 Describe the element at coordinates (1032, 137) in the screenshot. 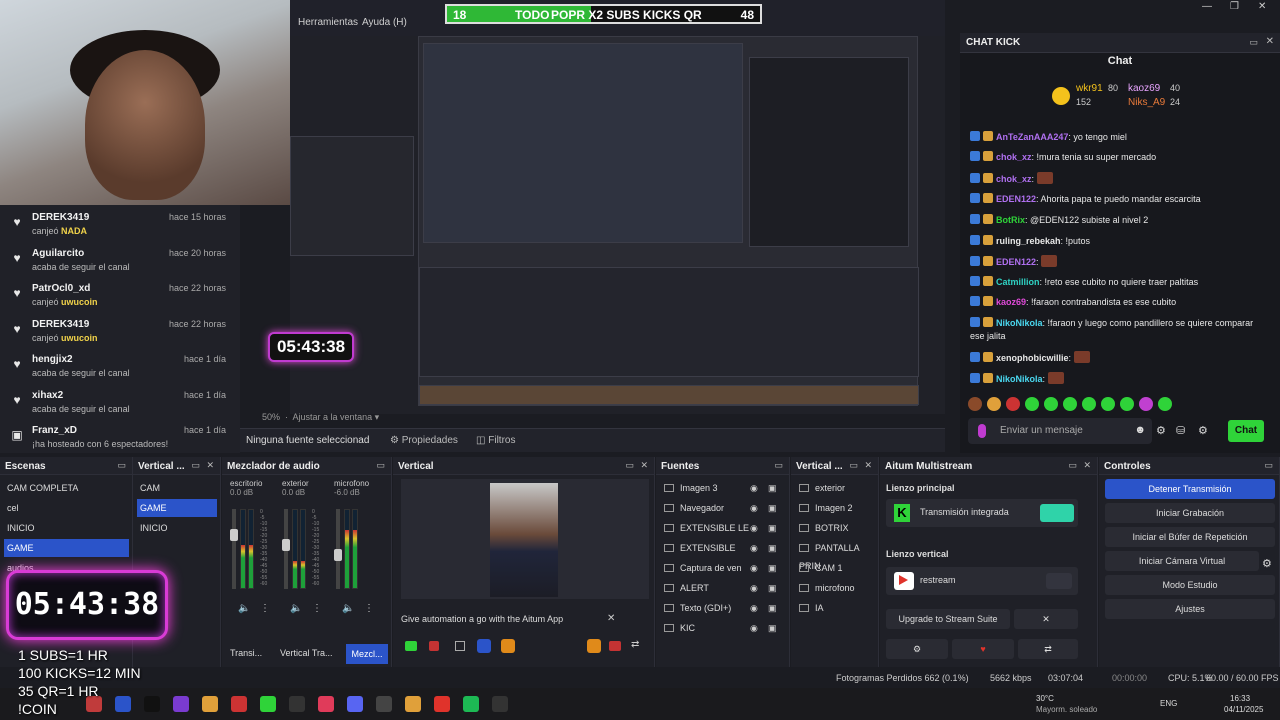

I see `chat-username: AnTeZanAAA247` at that location.